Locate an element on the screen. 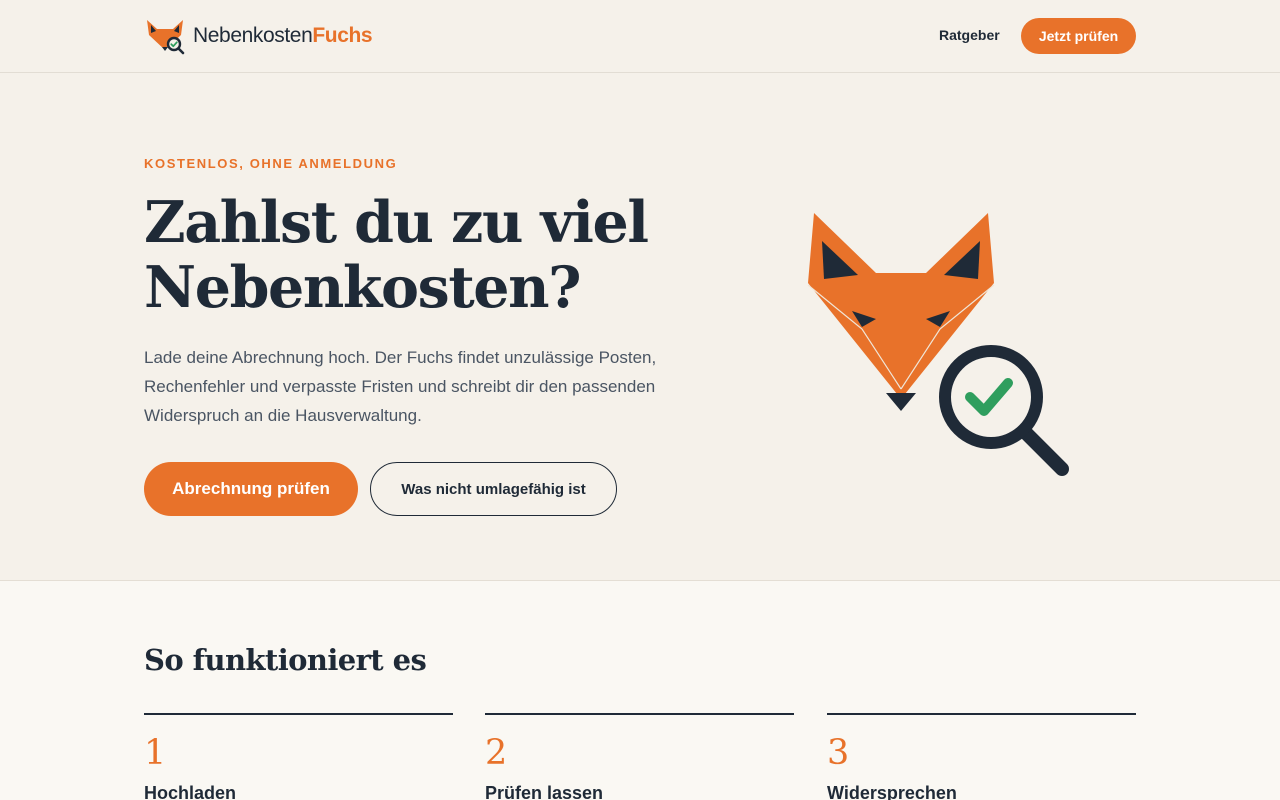  step-card: 3 Widersprechen is located at coordinates (981, 756).